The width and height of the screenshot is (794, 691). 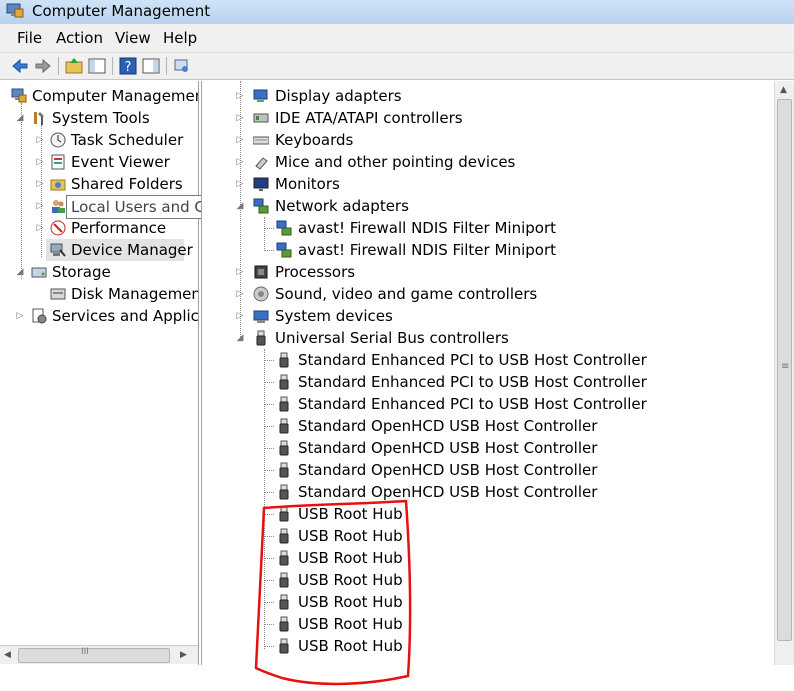 I want to click on toolbar: ?, so click(x=397, y=66).